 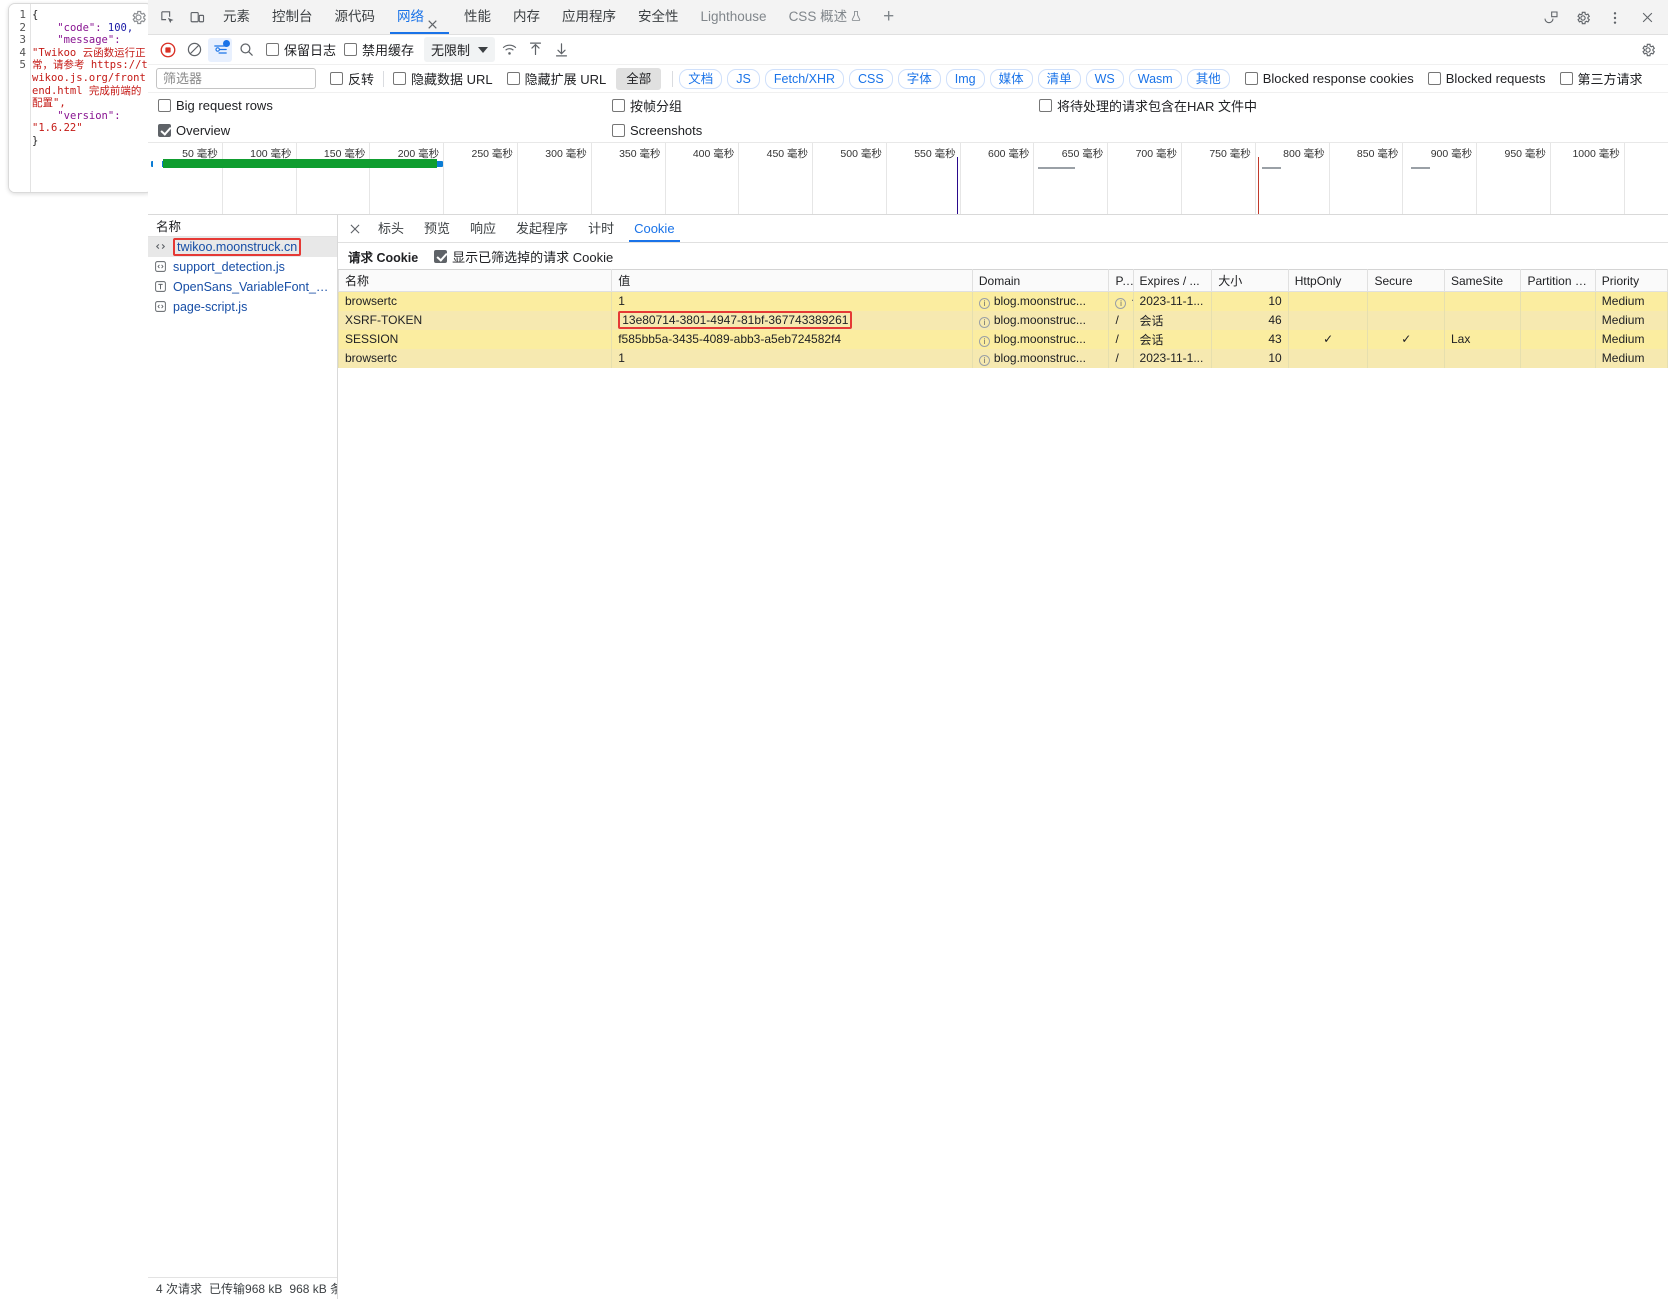 I want to click on big-request-rows-box, so click(x=164, y=105).